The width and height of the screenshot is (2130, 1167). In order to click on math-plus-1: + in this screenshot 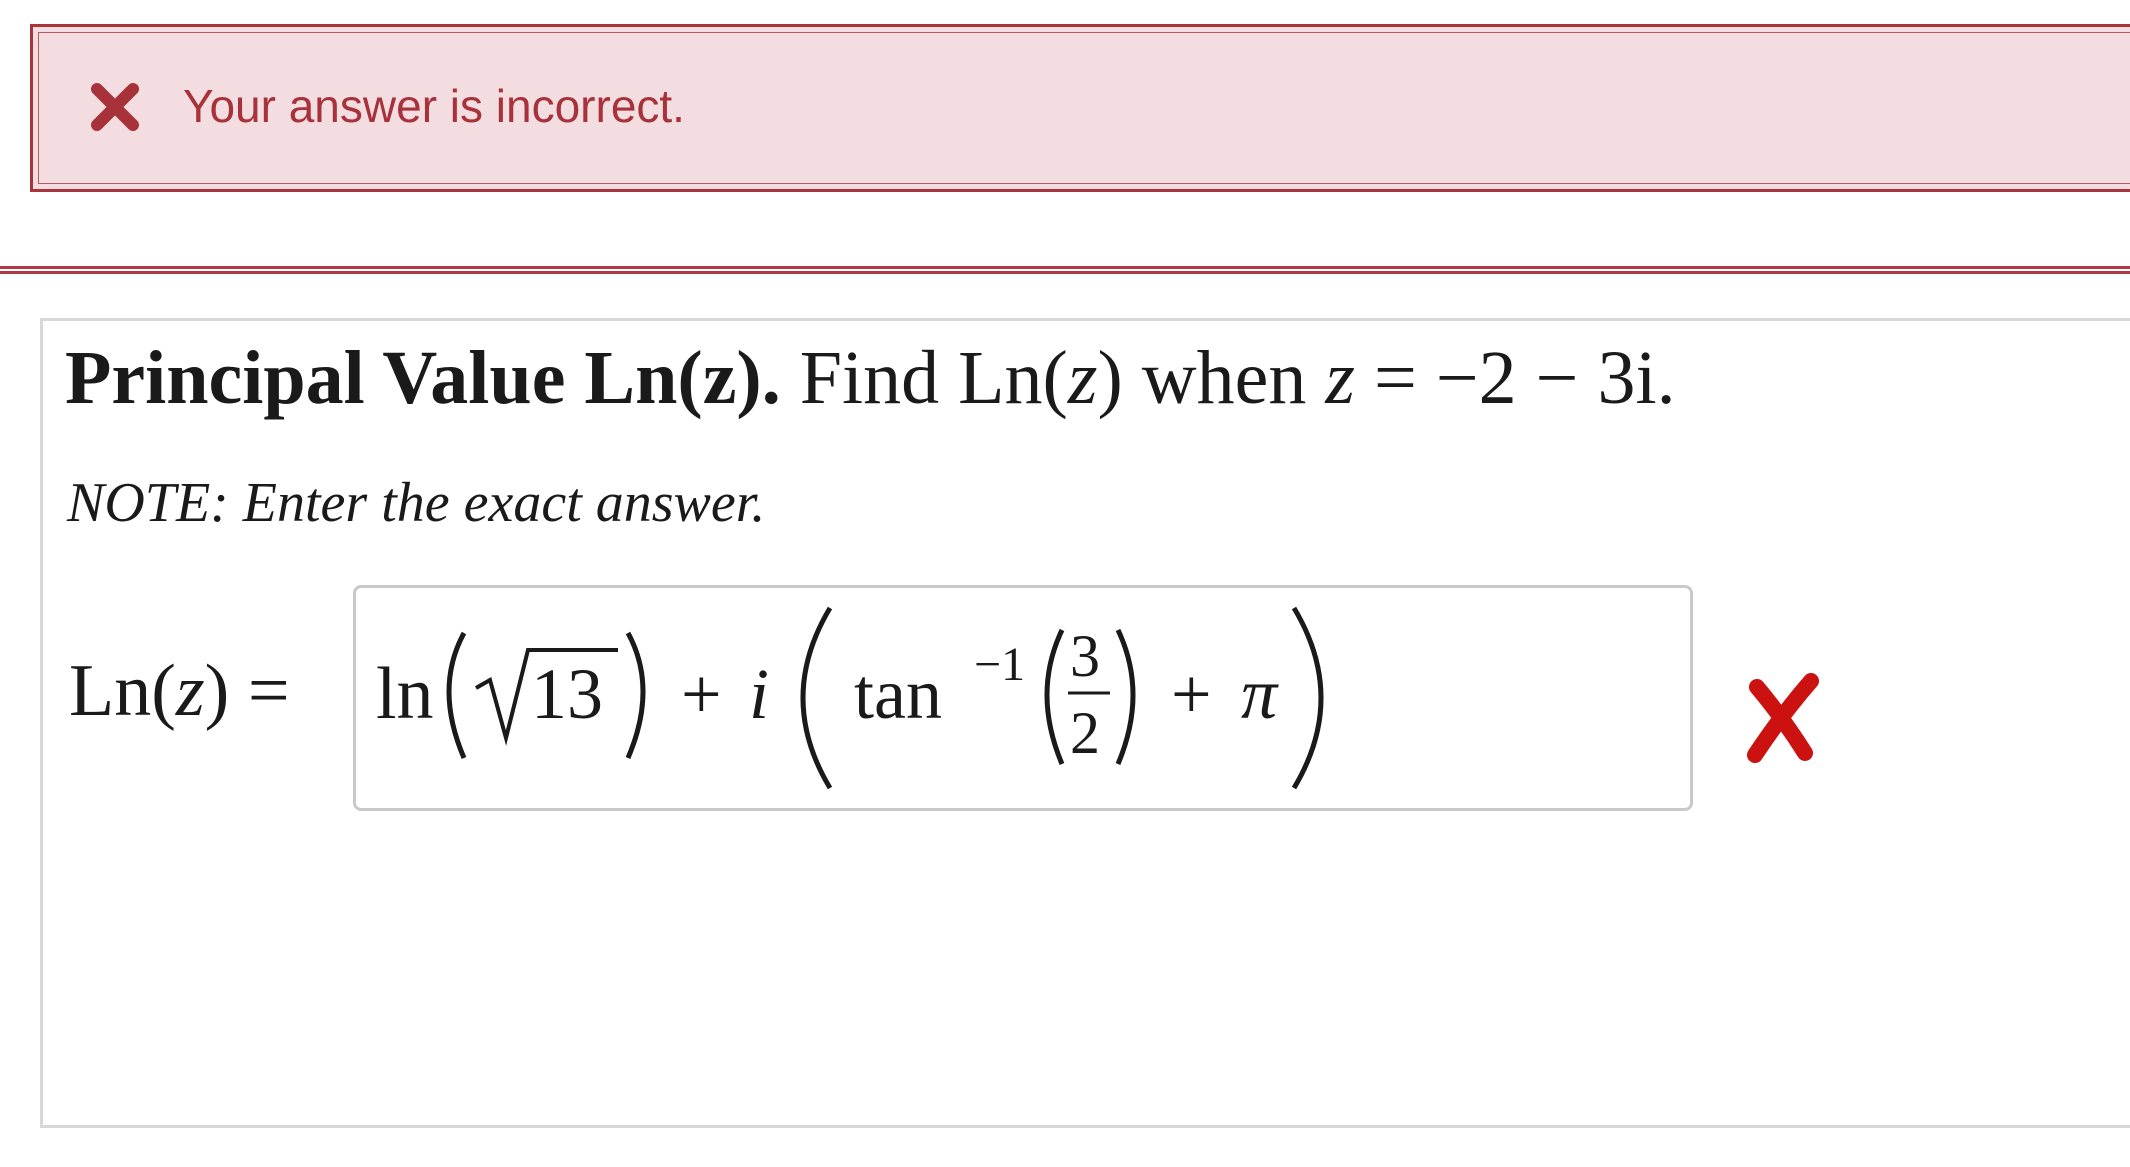, I will do `click(701, 694)`.